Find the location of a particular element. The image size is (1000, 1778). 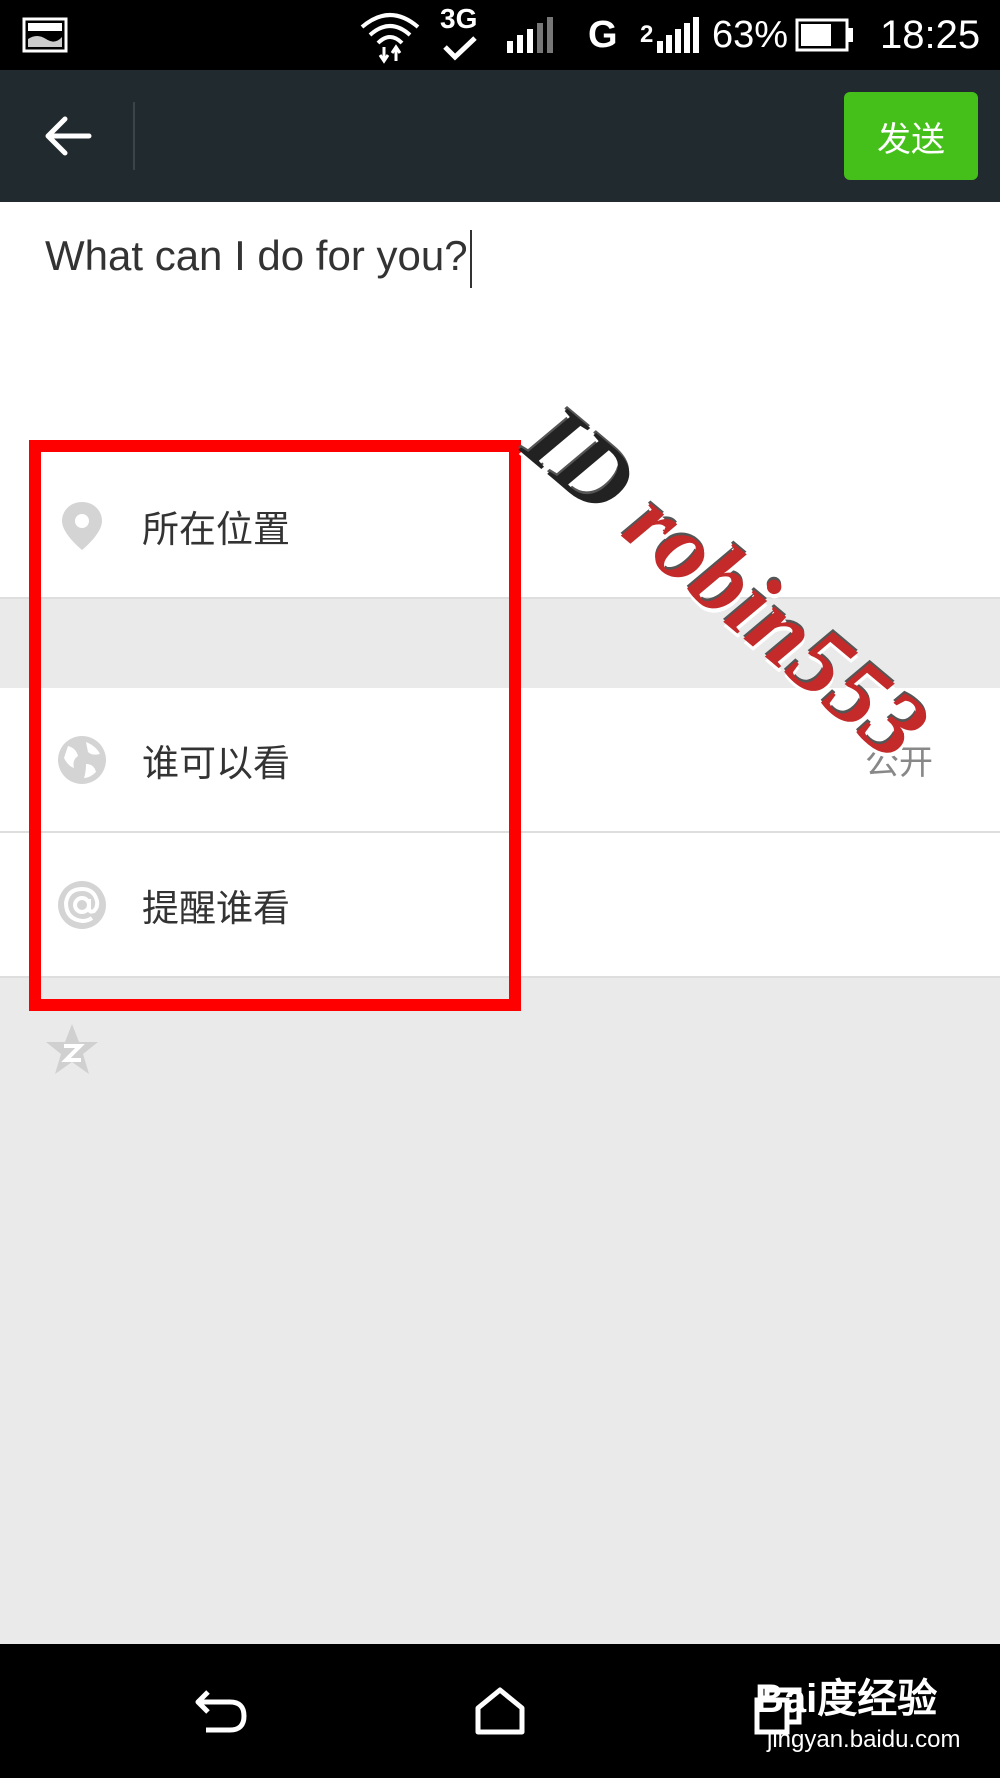

send-button: 发送 is located at coordinates (911, 136).